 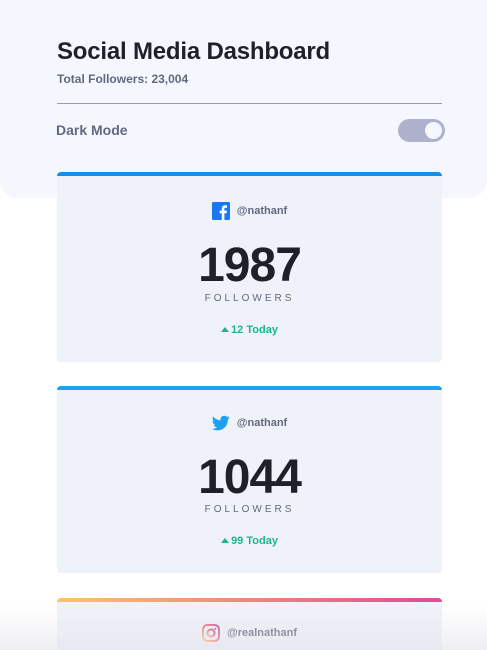 I want to click on today-change: 12 Today, so click(x=249, y=330).